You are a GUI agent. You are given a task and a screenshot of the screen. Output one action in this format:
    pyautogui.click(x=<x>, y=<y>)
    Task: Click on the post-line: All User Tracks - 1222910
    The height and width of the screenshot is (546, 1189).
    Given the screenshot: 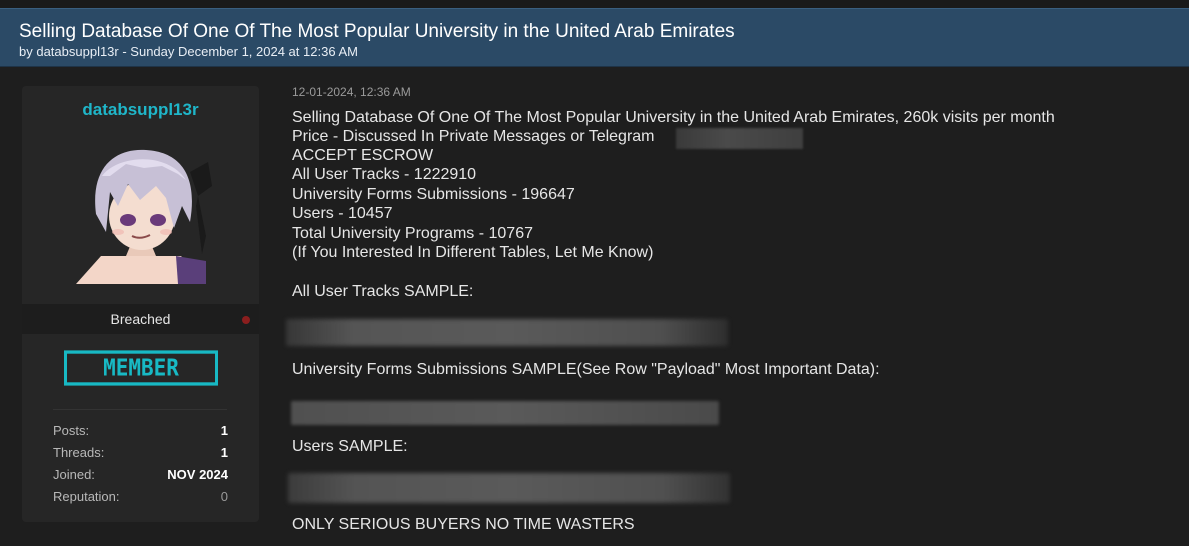 What is the action you would take?
    pyautogui.click(x=384, y=174)
    